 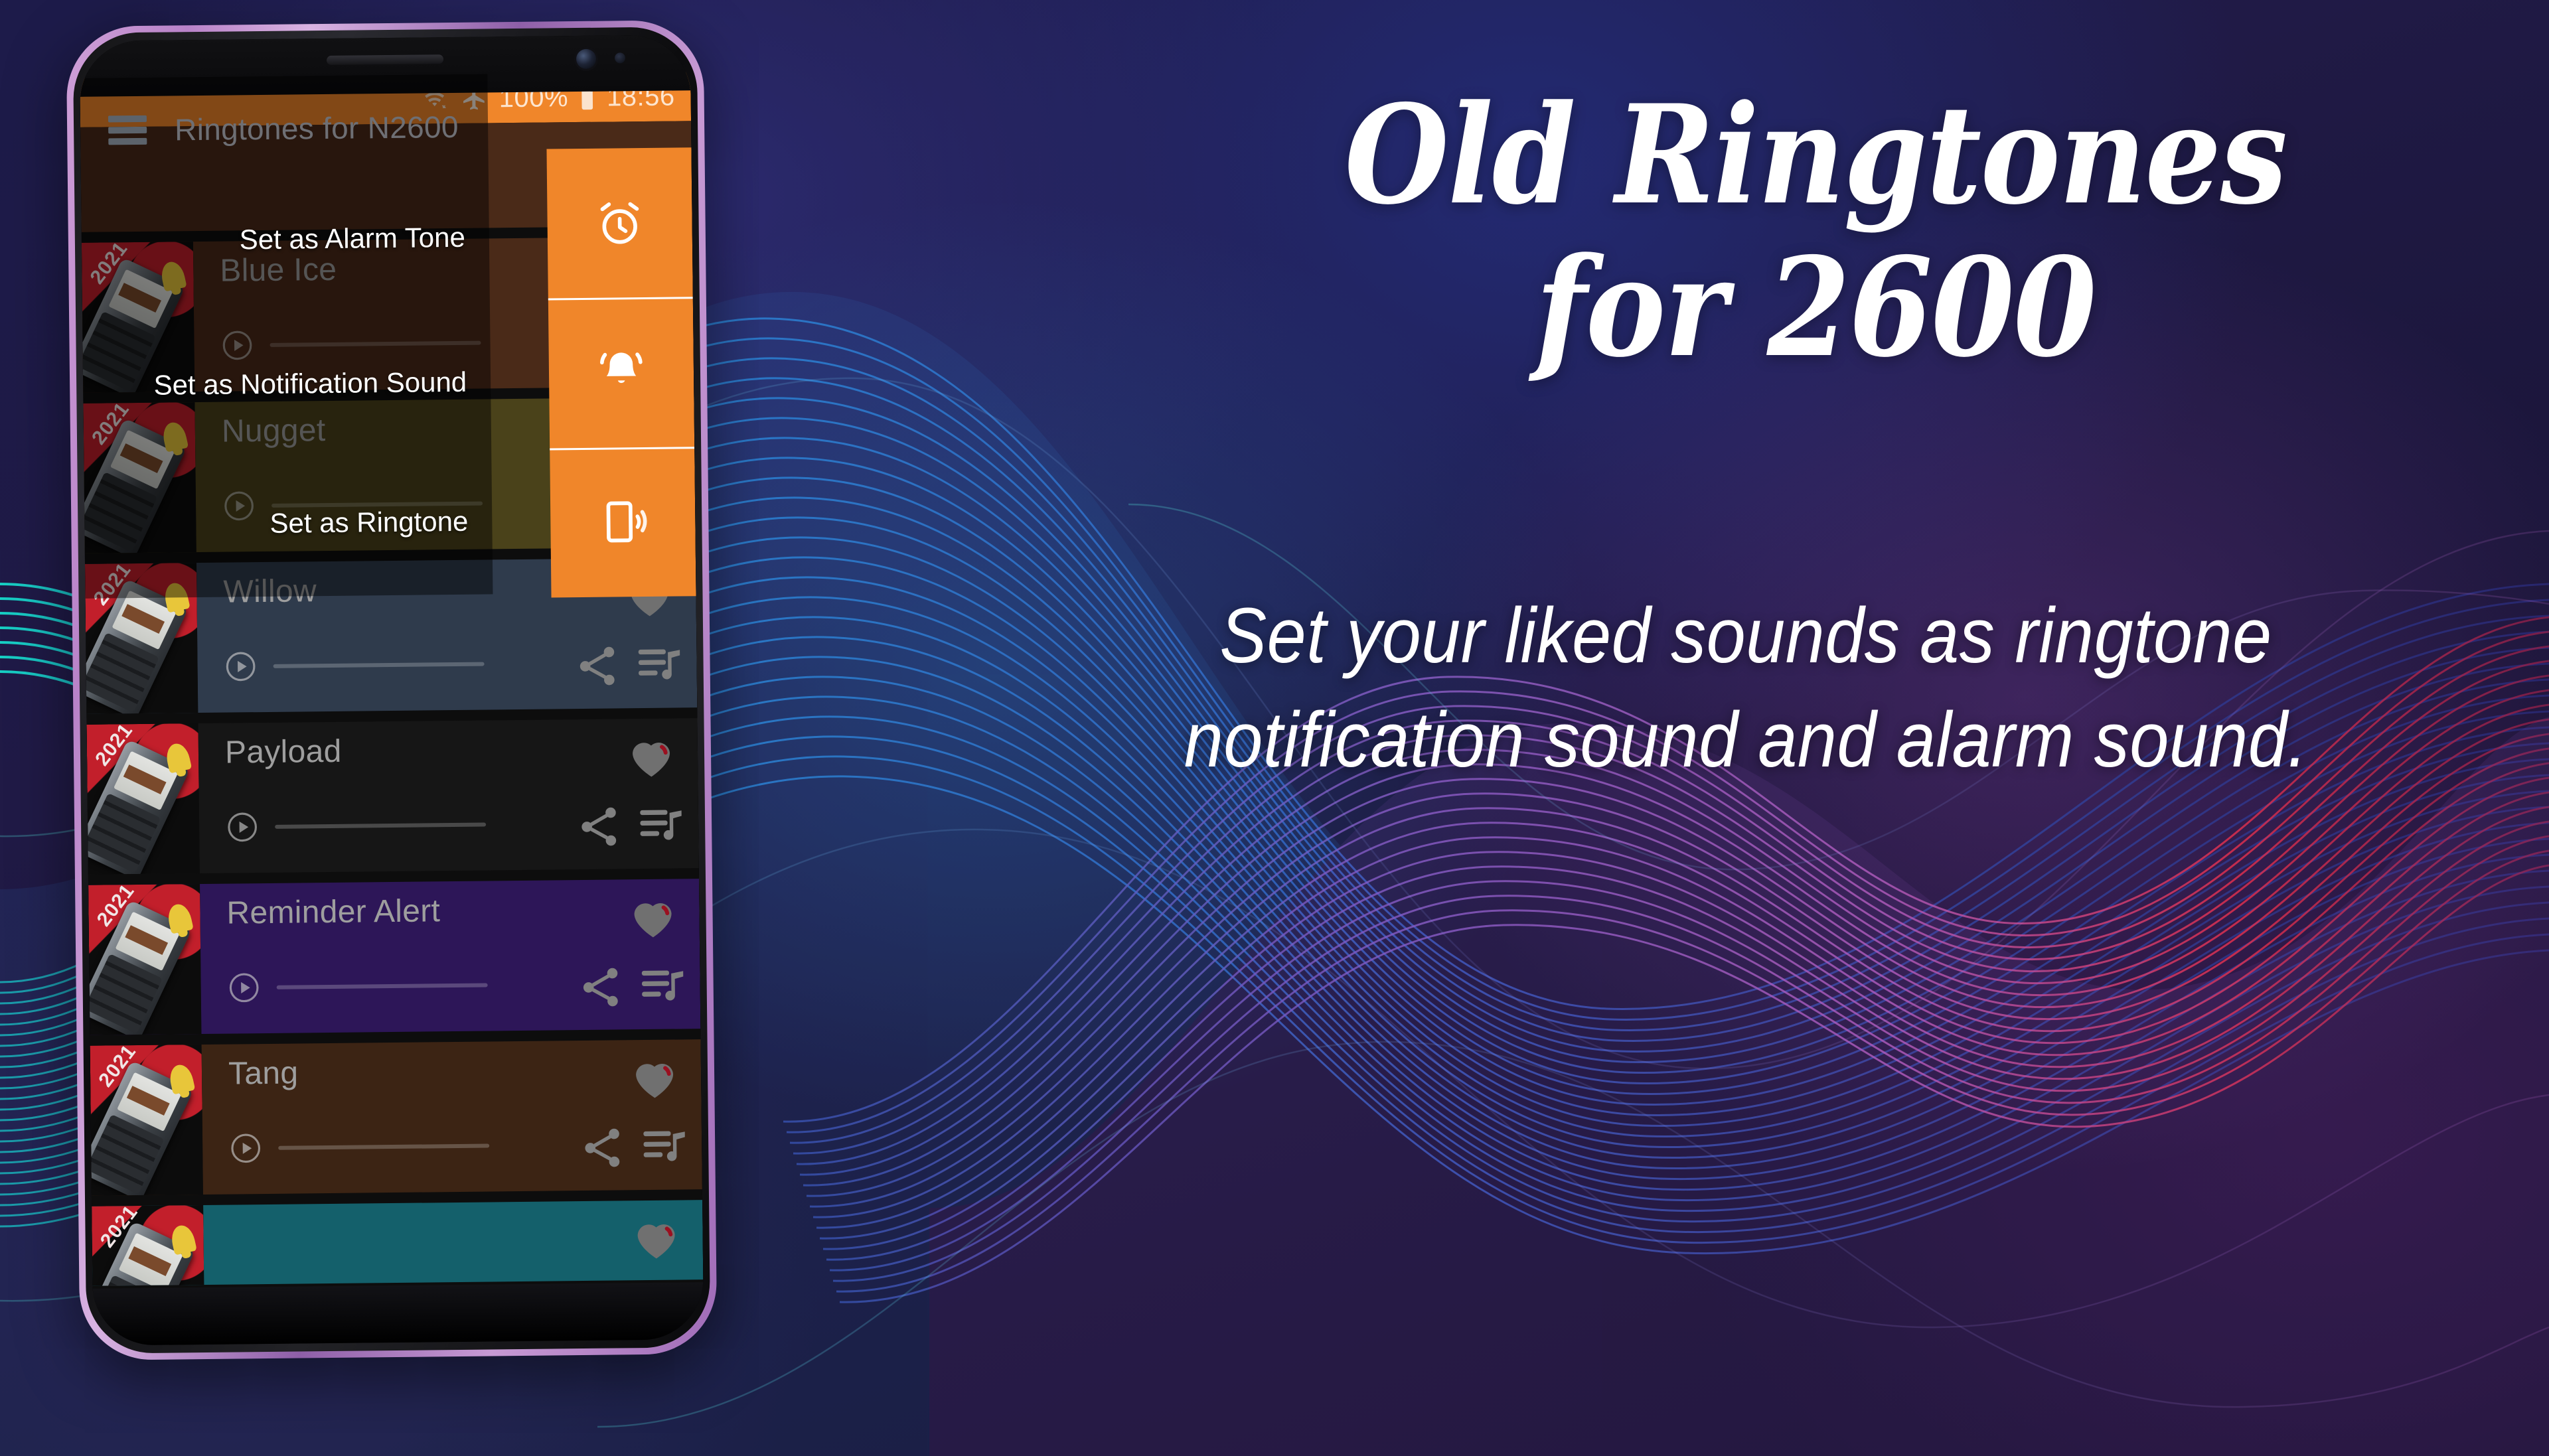 I want to click on promo-headline-line1: Old Ringtones, so click(x=1815, y=155).